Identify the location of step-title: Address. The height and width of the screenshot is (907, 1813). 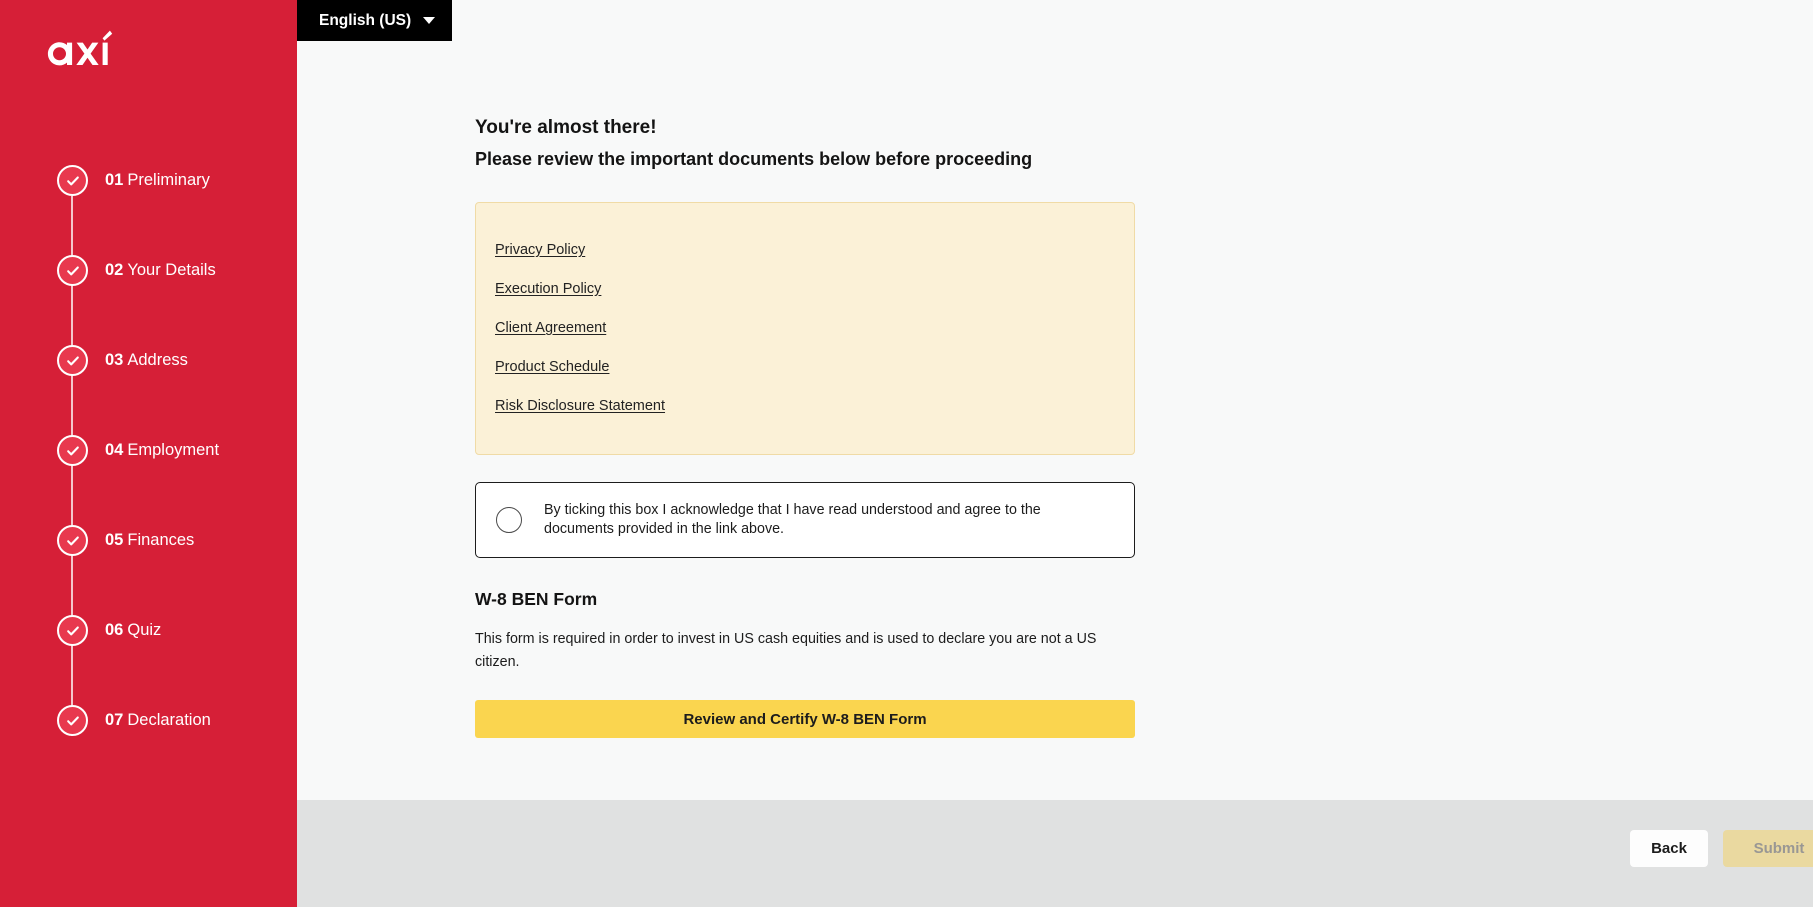
(157, 360).